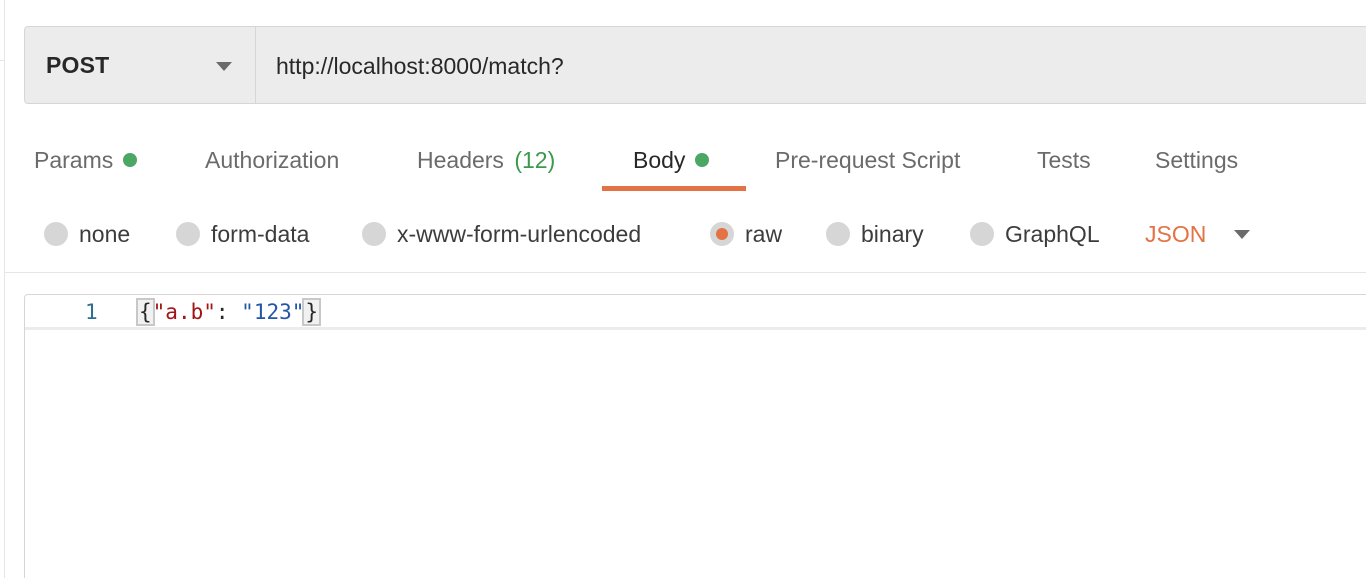  Describe the element at coordinates (312, 312) in the screenshot. I see `close-brace: }` at that location.